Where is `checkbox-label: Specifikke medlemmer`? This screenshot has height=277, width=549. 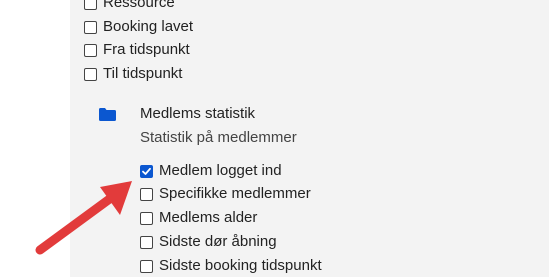 checkbox-label: Specifikke medlemmer is located at coordinates (235, 193).